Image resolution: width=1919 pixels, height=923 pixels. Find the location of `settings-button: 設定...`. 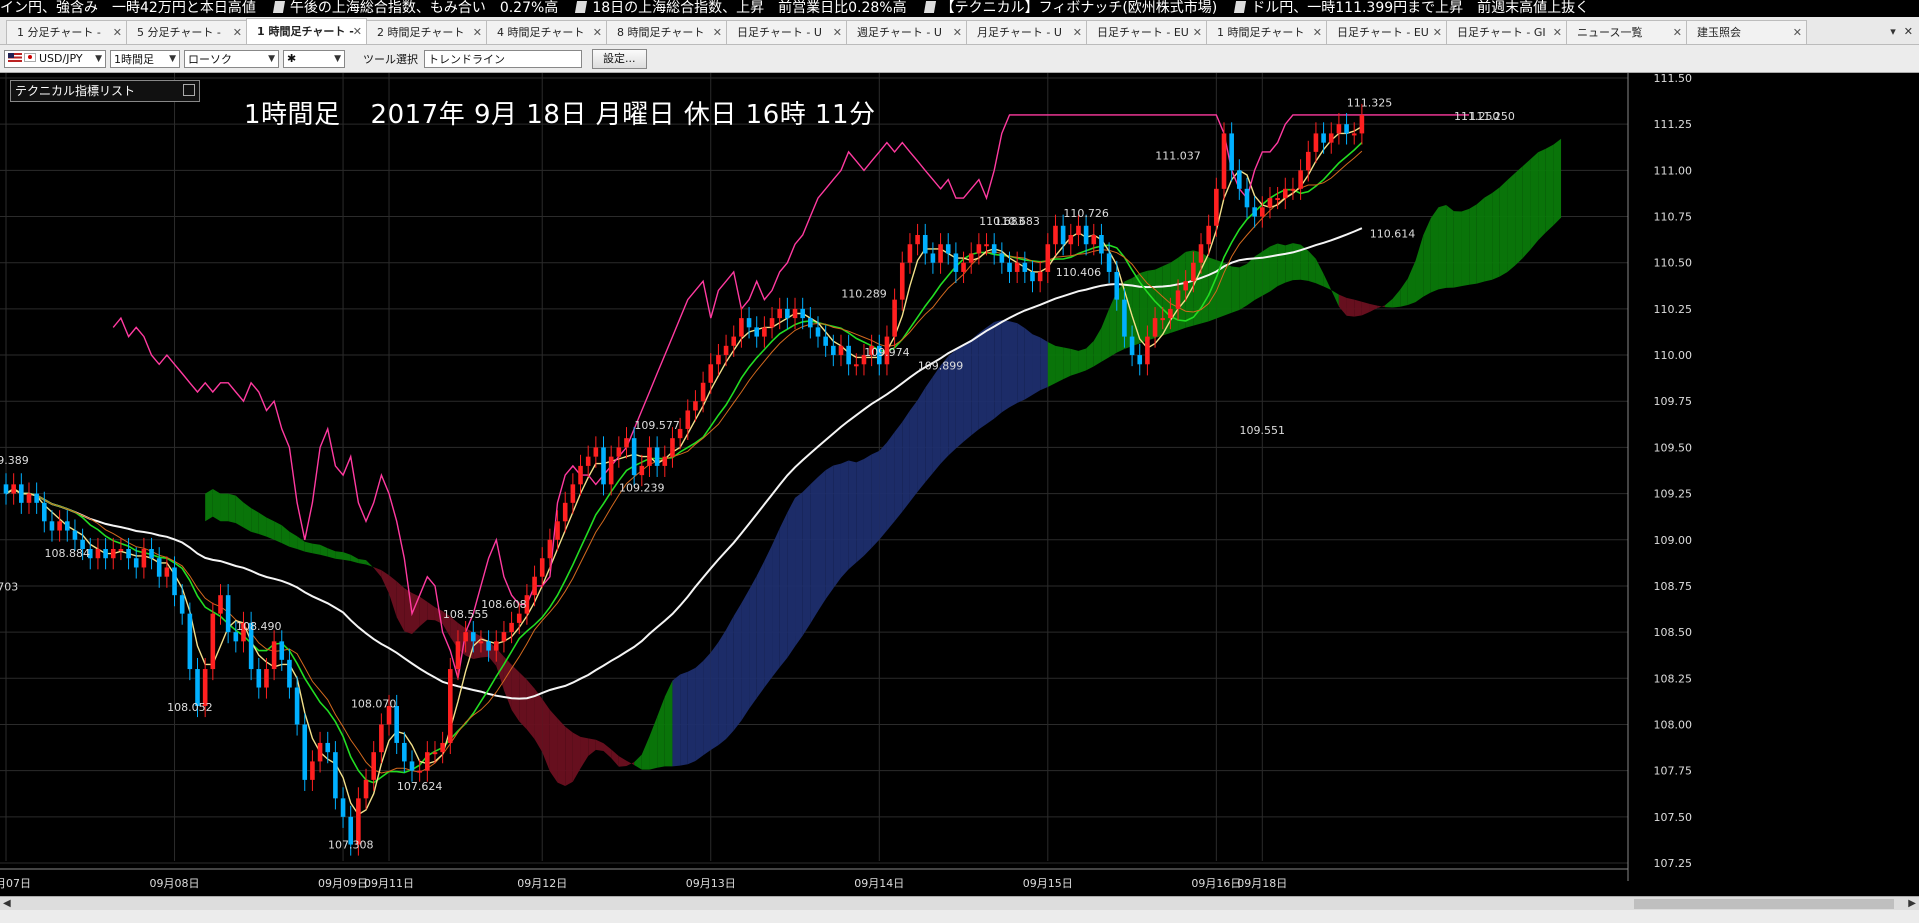

settings-button: 設定... is located at coordinates (619, 58).